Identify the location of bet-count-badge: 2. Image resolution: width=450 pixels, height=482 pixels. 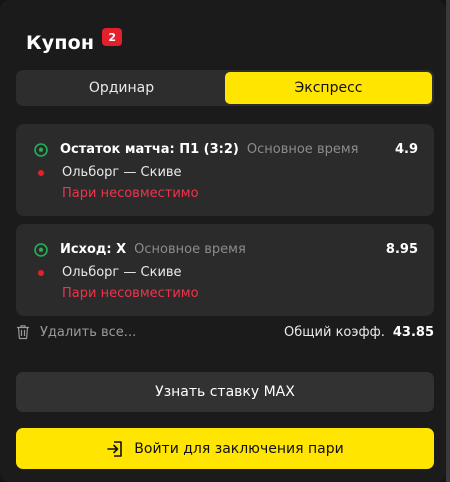
(112, 37).